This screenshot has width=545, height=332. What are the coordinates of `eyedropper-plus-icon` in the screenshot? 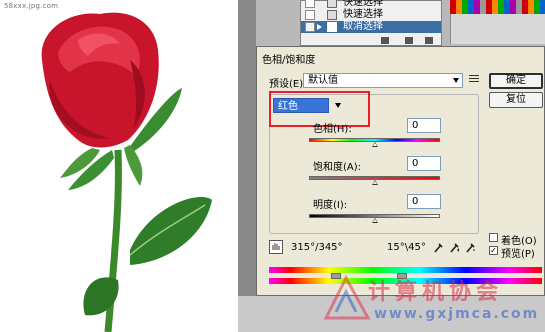 It's located at (454, 247).